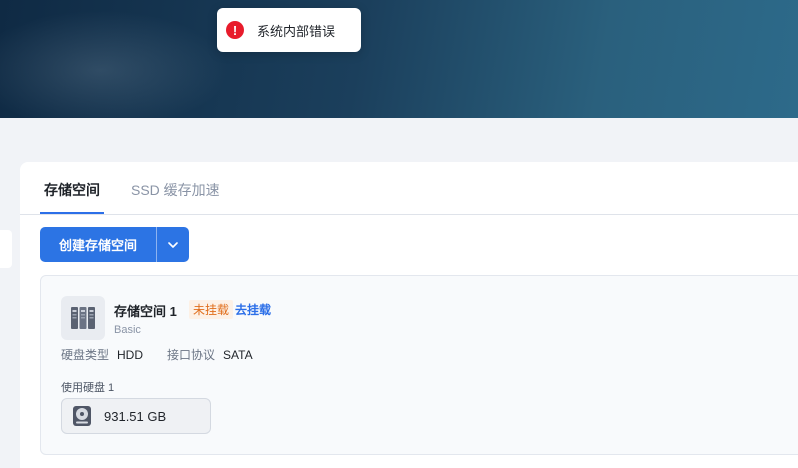 The width and height of the screenshot is (798, 468). Describe the element at coordinates (130, 355) in the screenshot. I see `disk-type-value: HDD` at that location.